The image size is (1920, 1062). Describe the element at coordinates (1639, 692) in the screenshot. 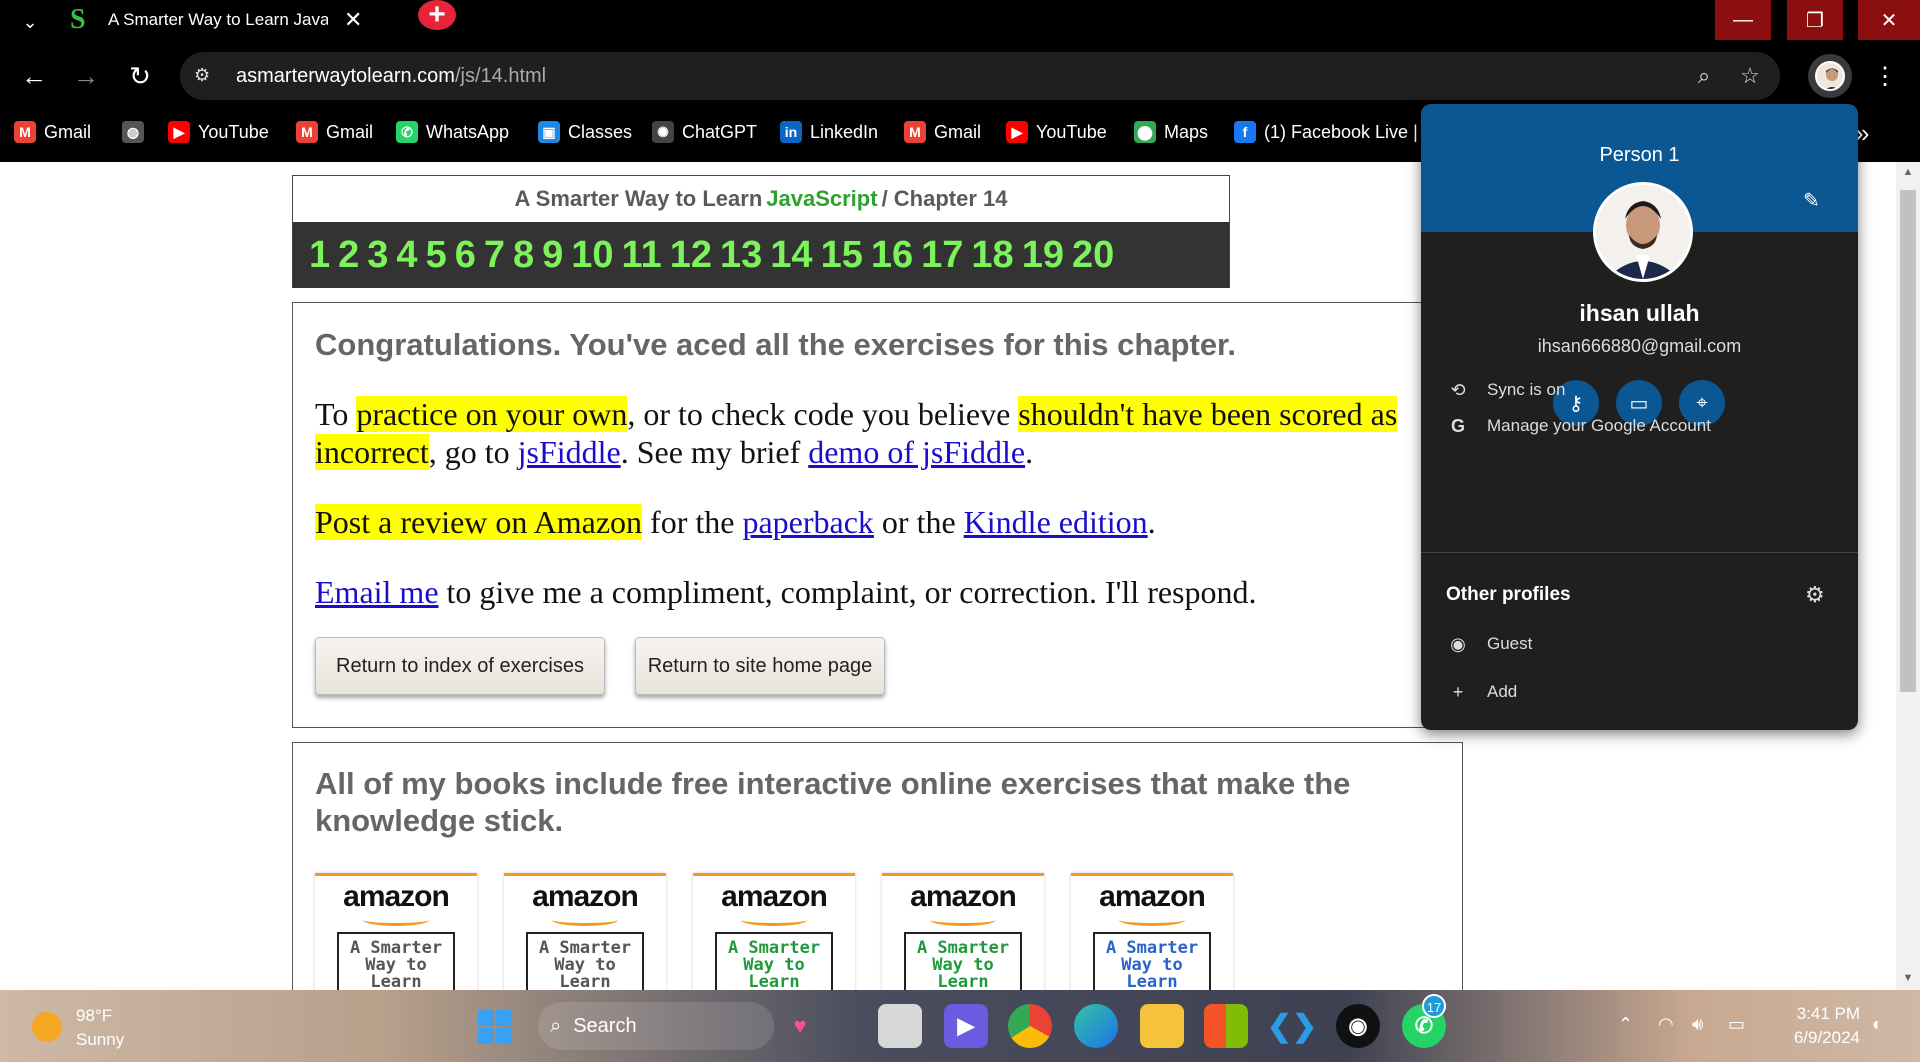

I see `add-profile-item: + Add` at that location.